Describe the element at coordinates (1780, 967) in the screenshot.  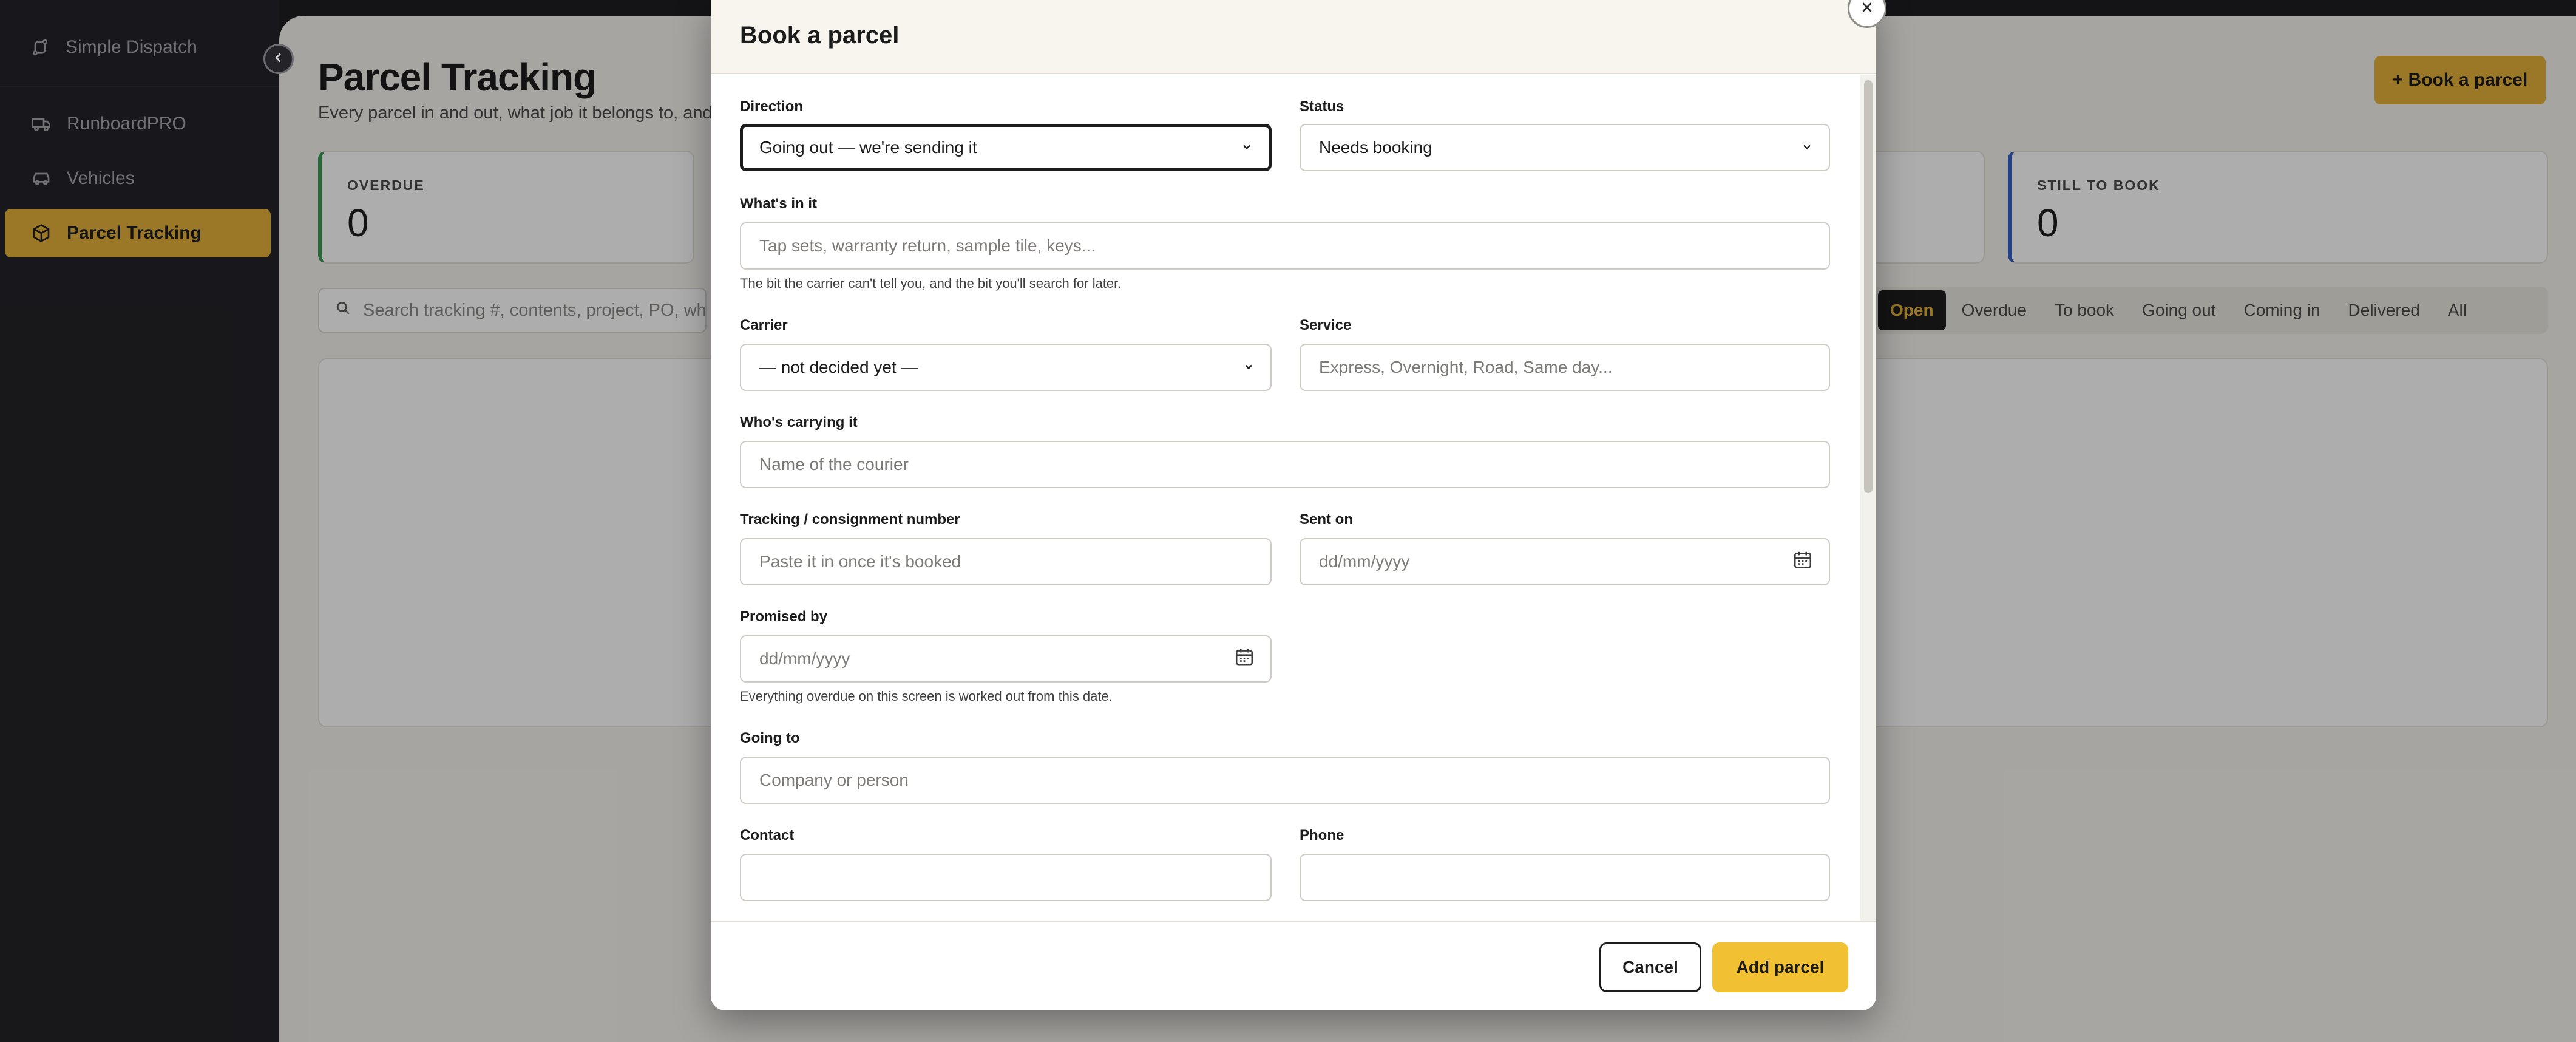
I see `add-parcel-button: Add parcel` at that location.